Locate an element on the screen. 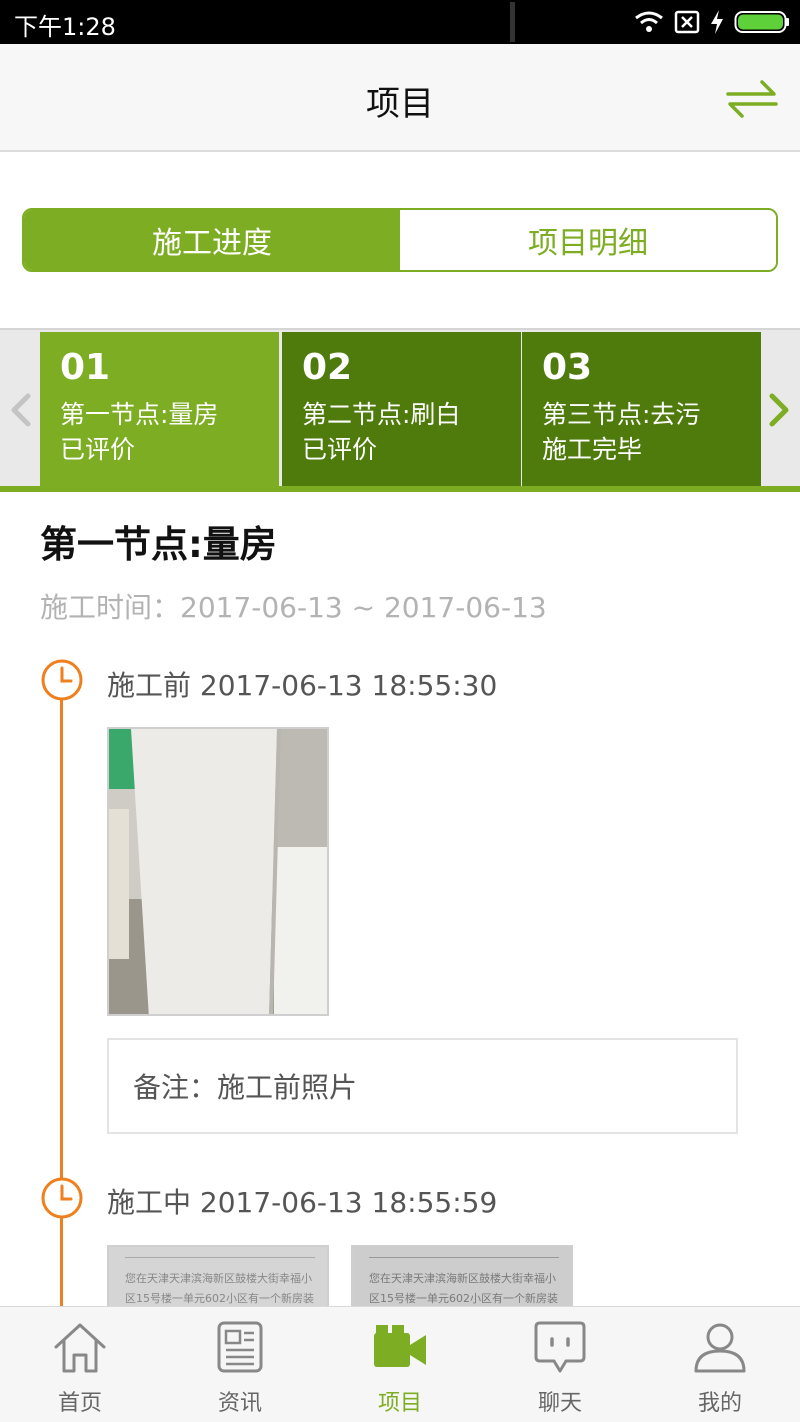 The height and width of the screenshot is (1422, 800). node-card-1: 01 第一节点:量房 已评价 is located at coordinates (159, 410).